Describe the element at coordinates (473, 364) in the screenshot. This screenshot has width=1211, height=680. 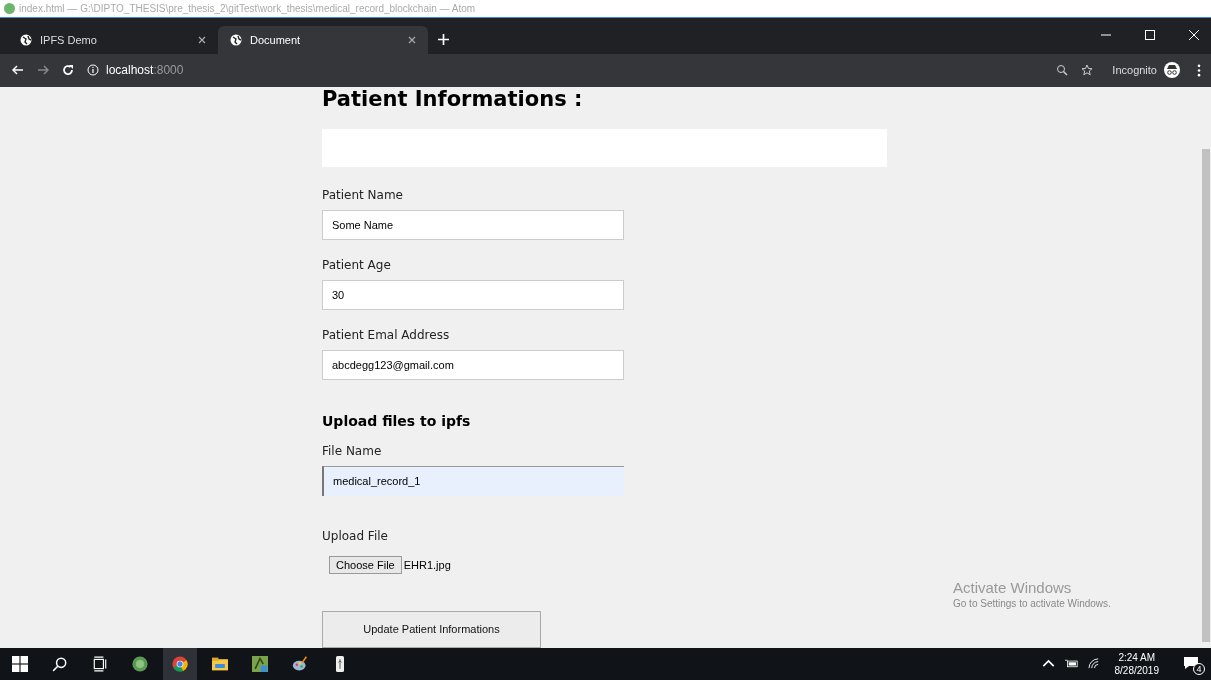
I see `input-field: abcdegg123@gmail.com` at that location.